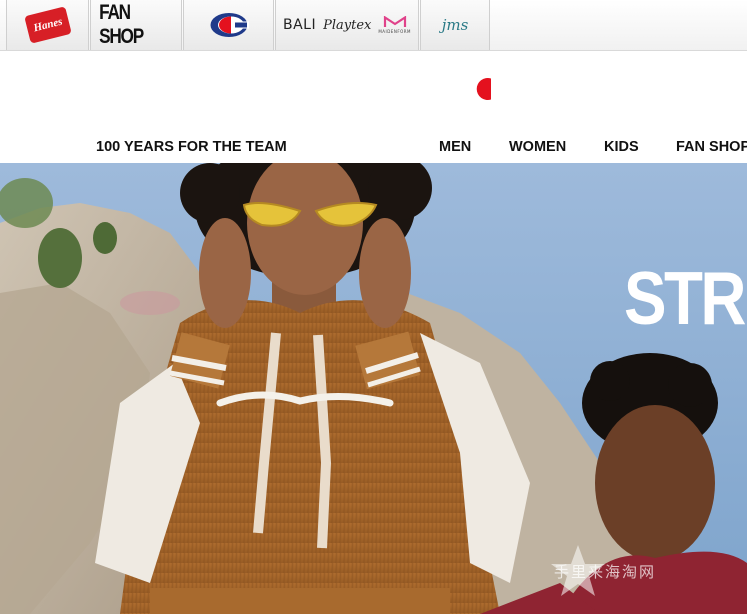  I want to click on maidenform-logo: MAIDENFORM, so click(394, 25).